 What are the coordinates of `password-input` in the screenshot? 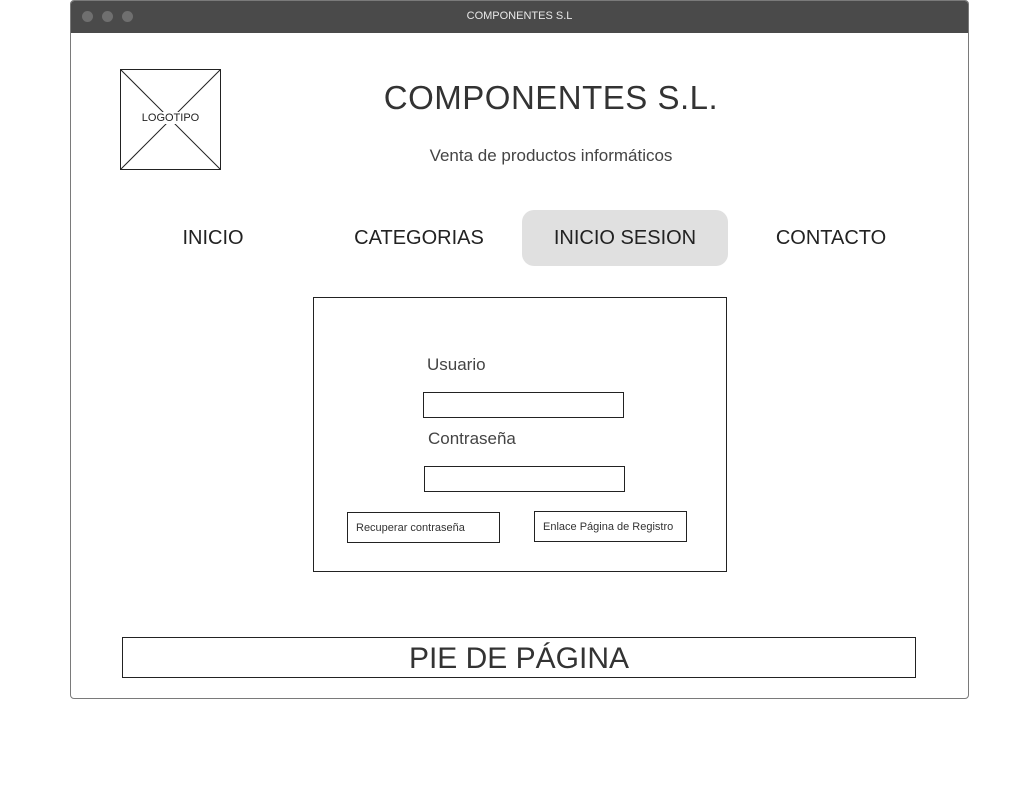 It's located at (524, 479).